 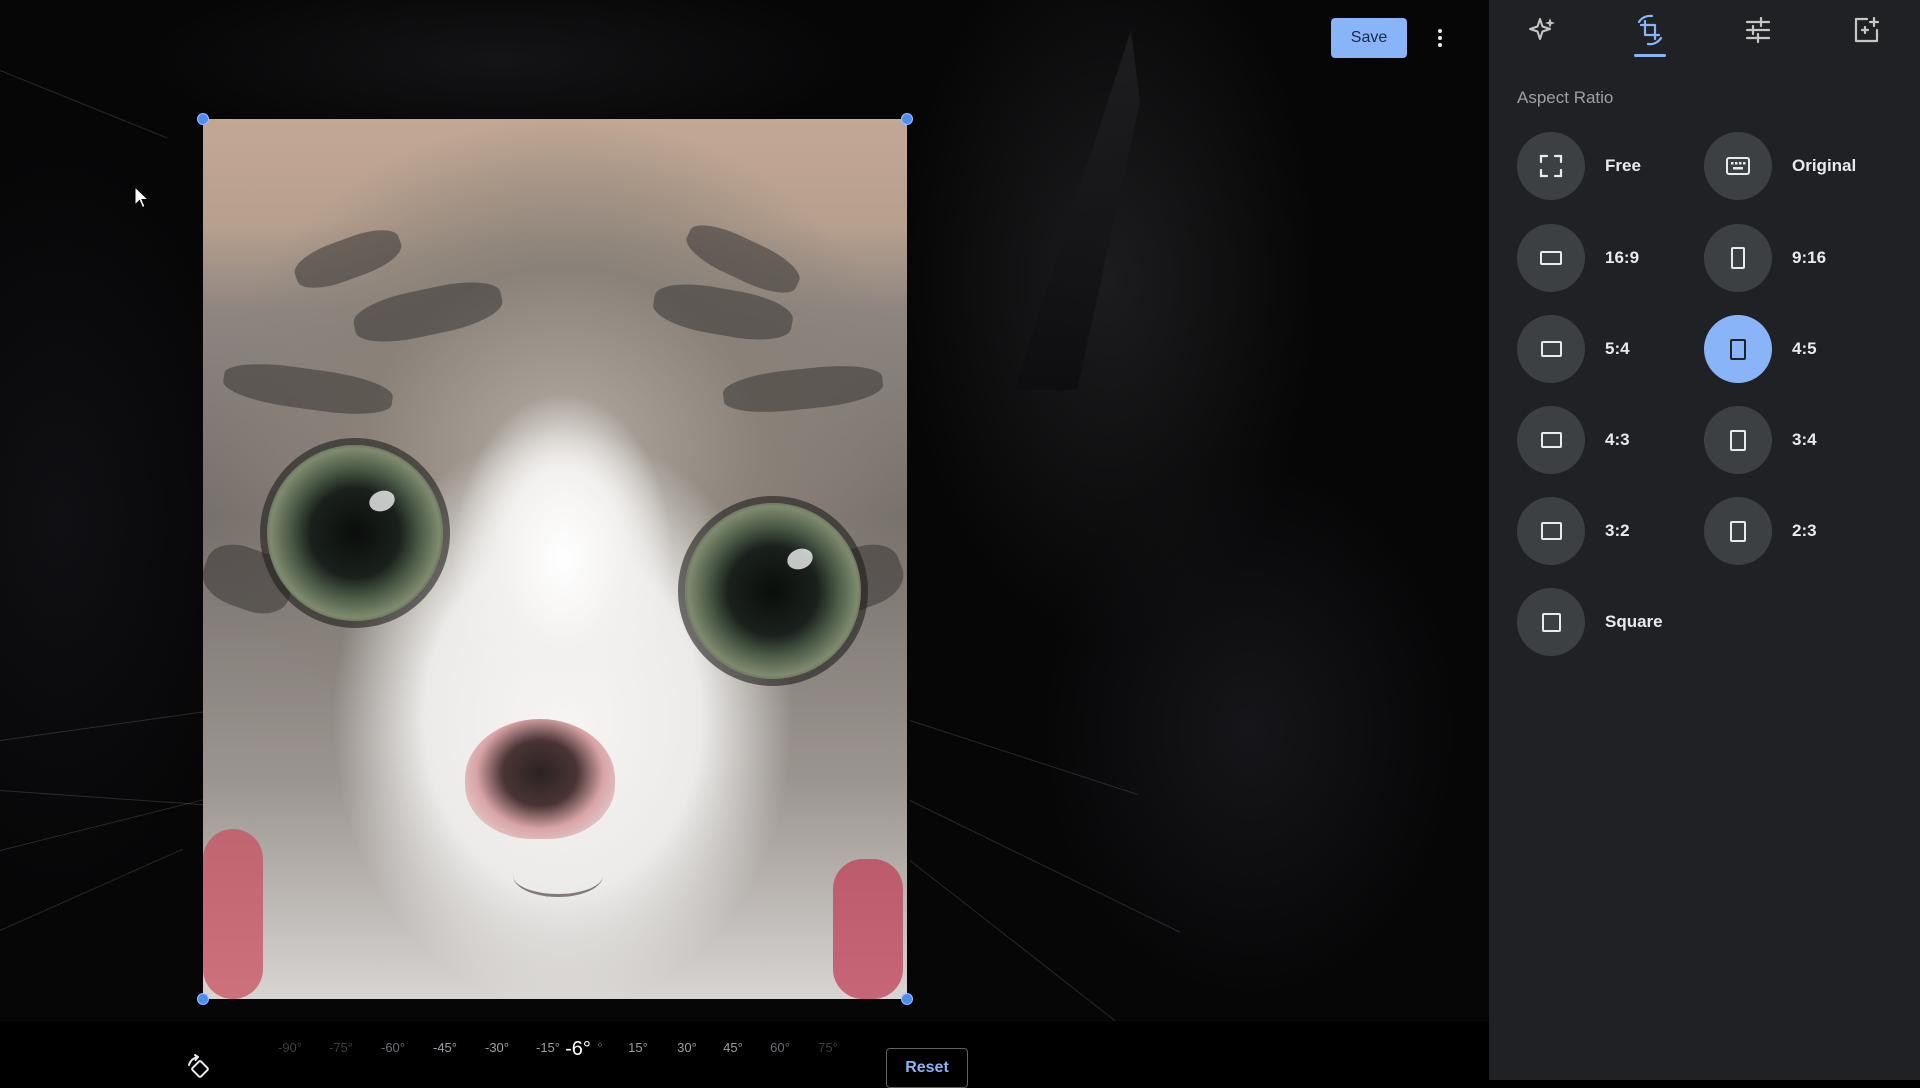 I want to click on ratio-option-original: Original, so click(x=1780, y=166).